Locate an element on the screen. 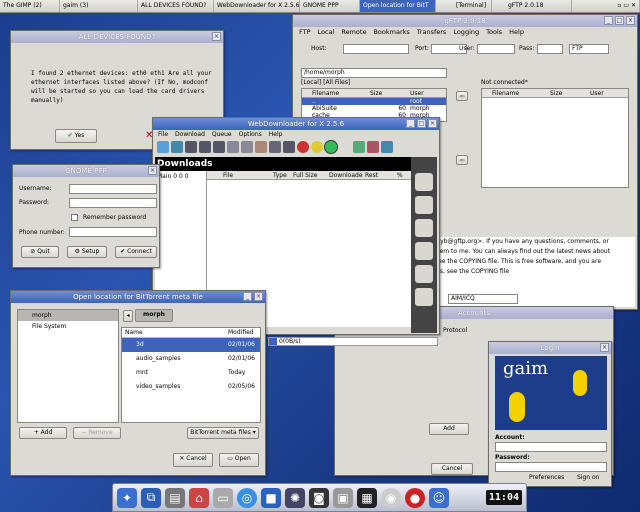 This screenshot has width=640, height=512. quit-button: ⊘ Quit is located at coordinates (40, 252).